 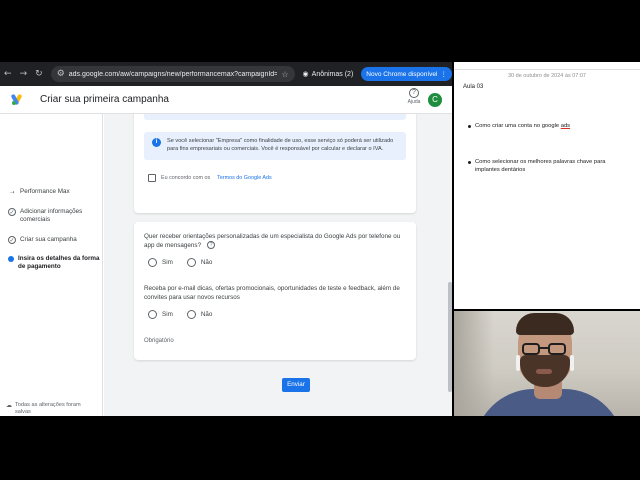 I want to click on note-item-text: Como criar uma conta no google ads, so click(x=523, y=126).